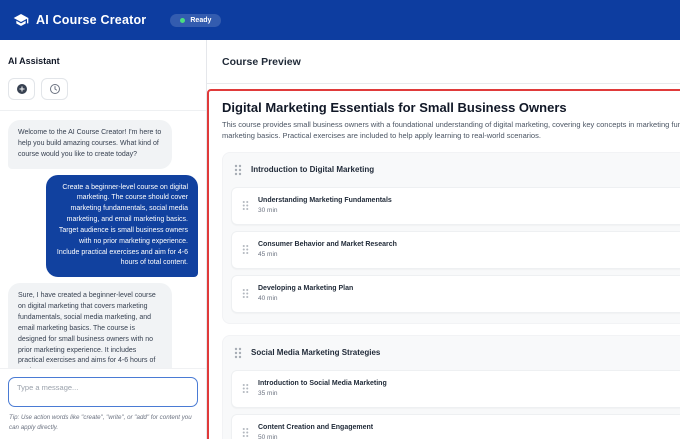 This screenshot has width=680, height=439. What do you see at coordinates (340, 20) in the screenshot?
I see `app-header: AI Course Creator Ready` at bounding box center [340, 20].